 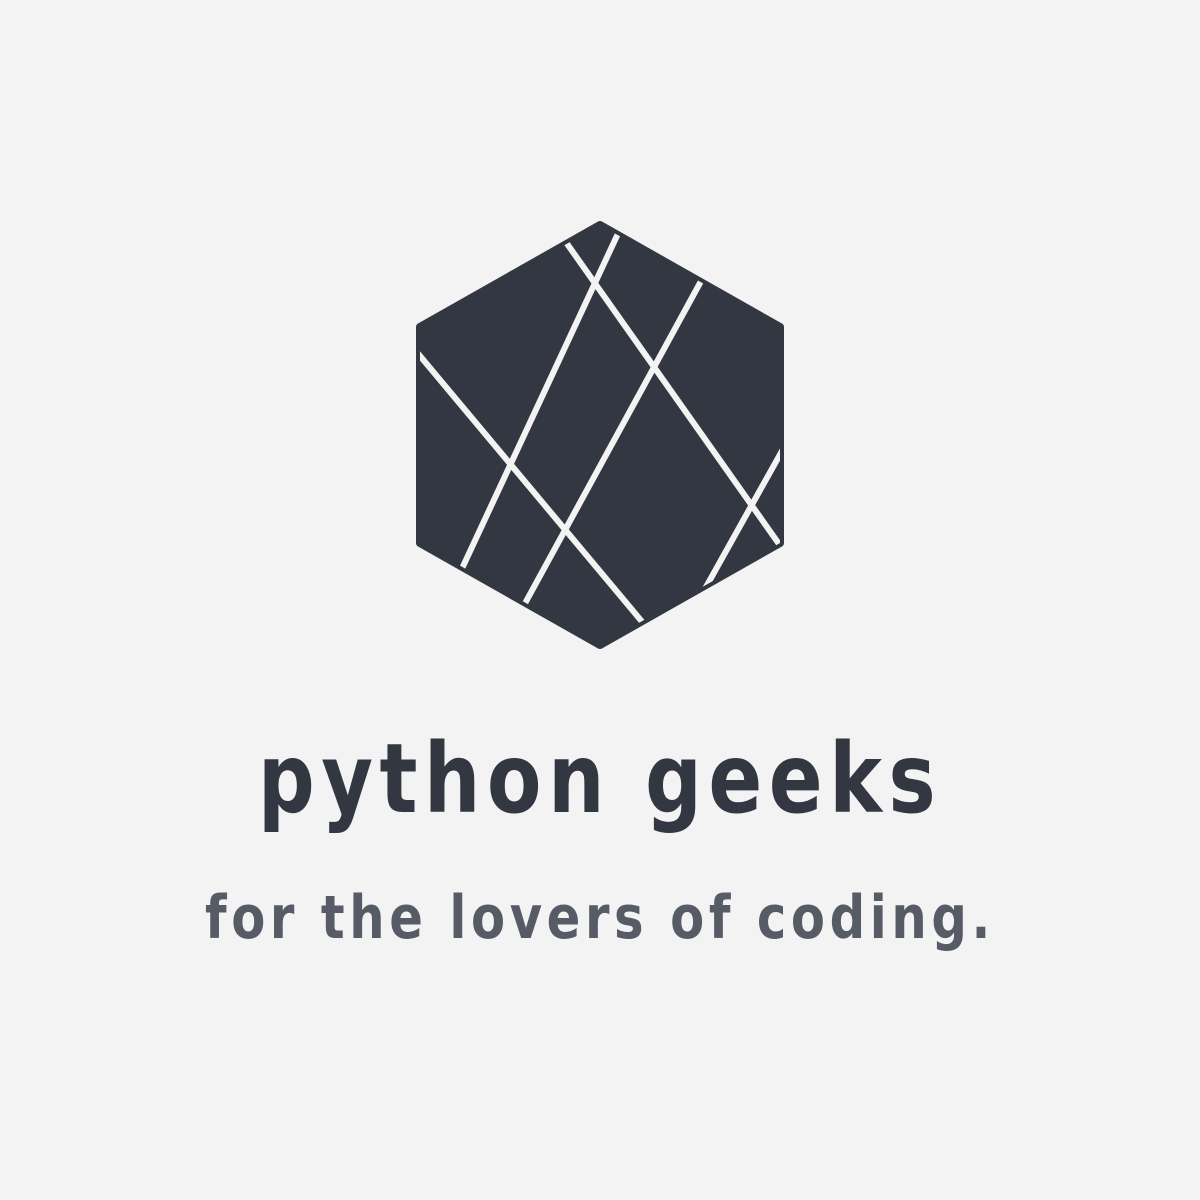 What do you see at coordinates (600, 779) in the screenshot?
I see `brand-title: python geeks` at bounding box center [600, 779].